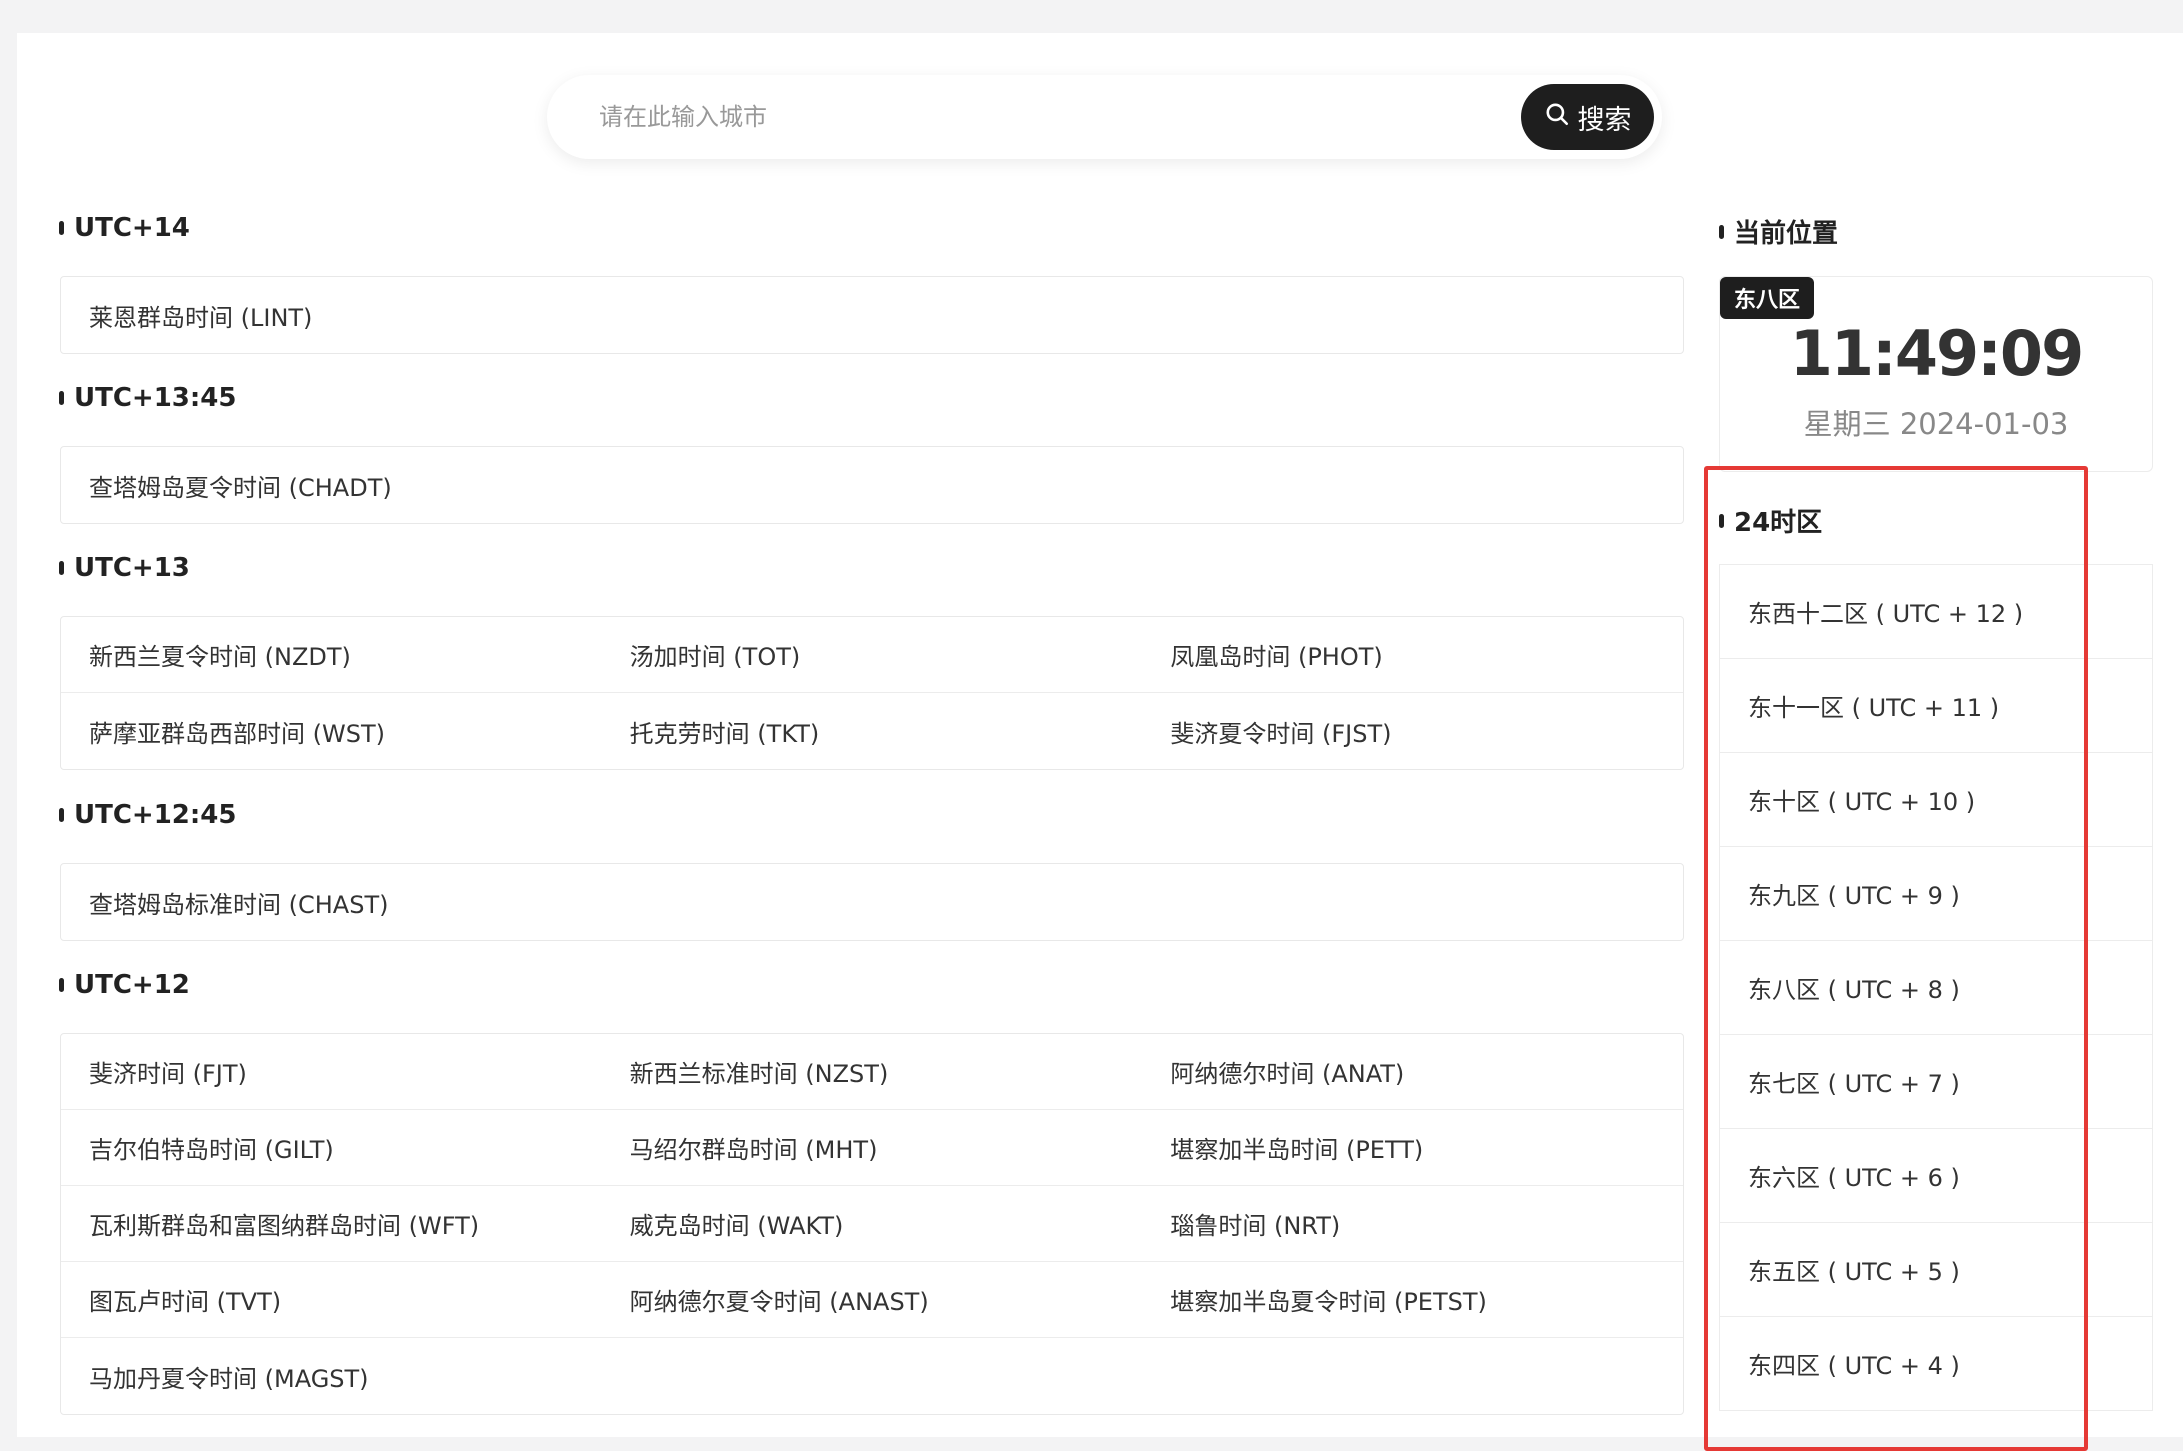  Describe the element at coordinates (1049, 117) in the screenshot. I see `search-input` at that location.